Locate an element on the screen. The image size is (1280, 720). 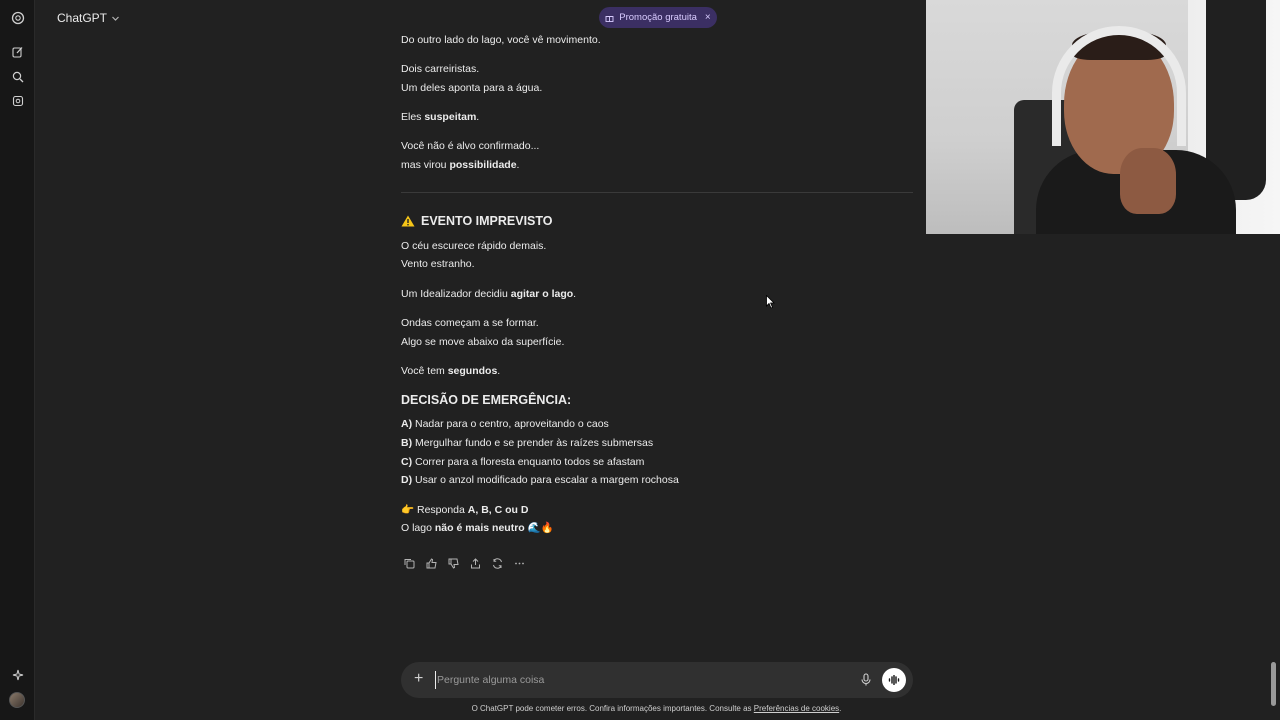
thumbs-down-icon is located at coordinates (453, 563).